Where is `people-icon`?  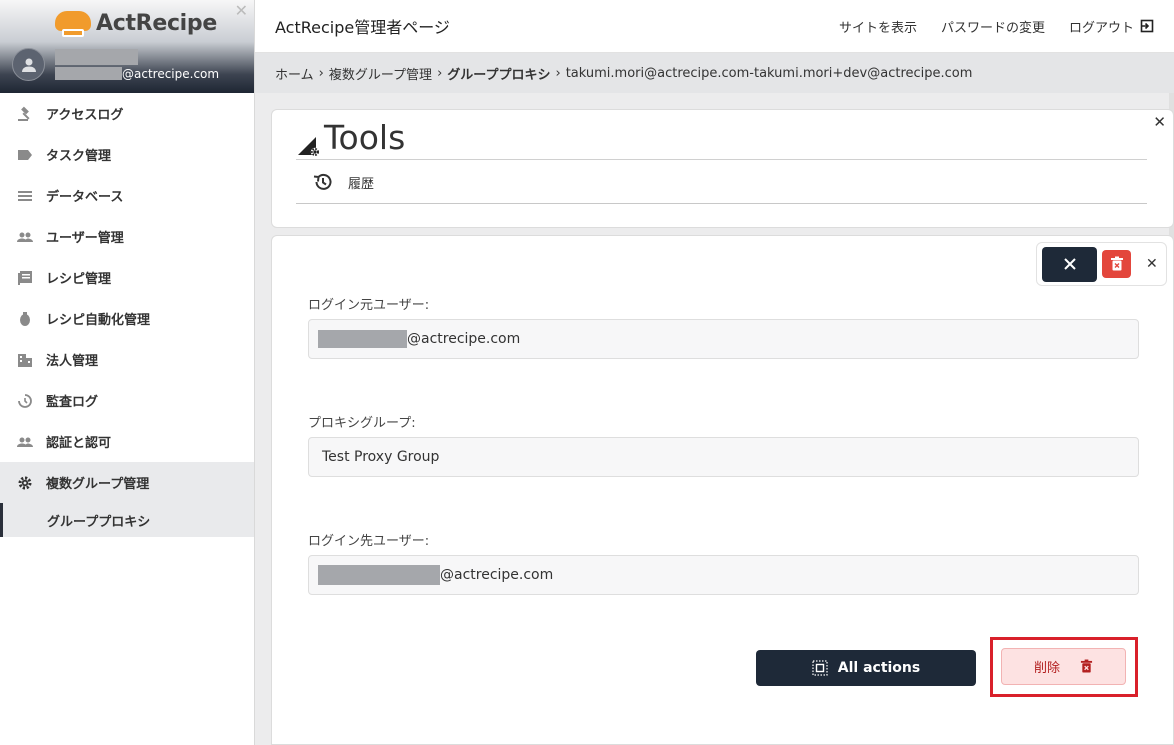
people-icon is located at coordinates (25, 237).